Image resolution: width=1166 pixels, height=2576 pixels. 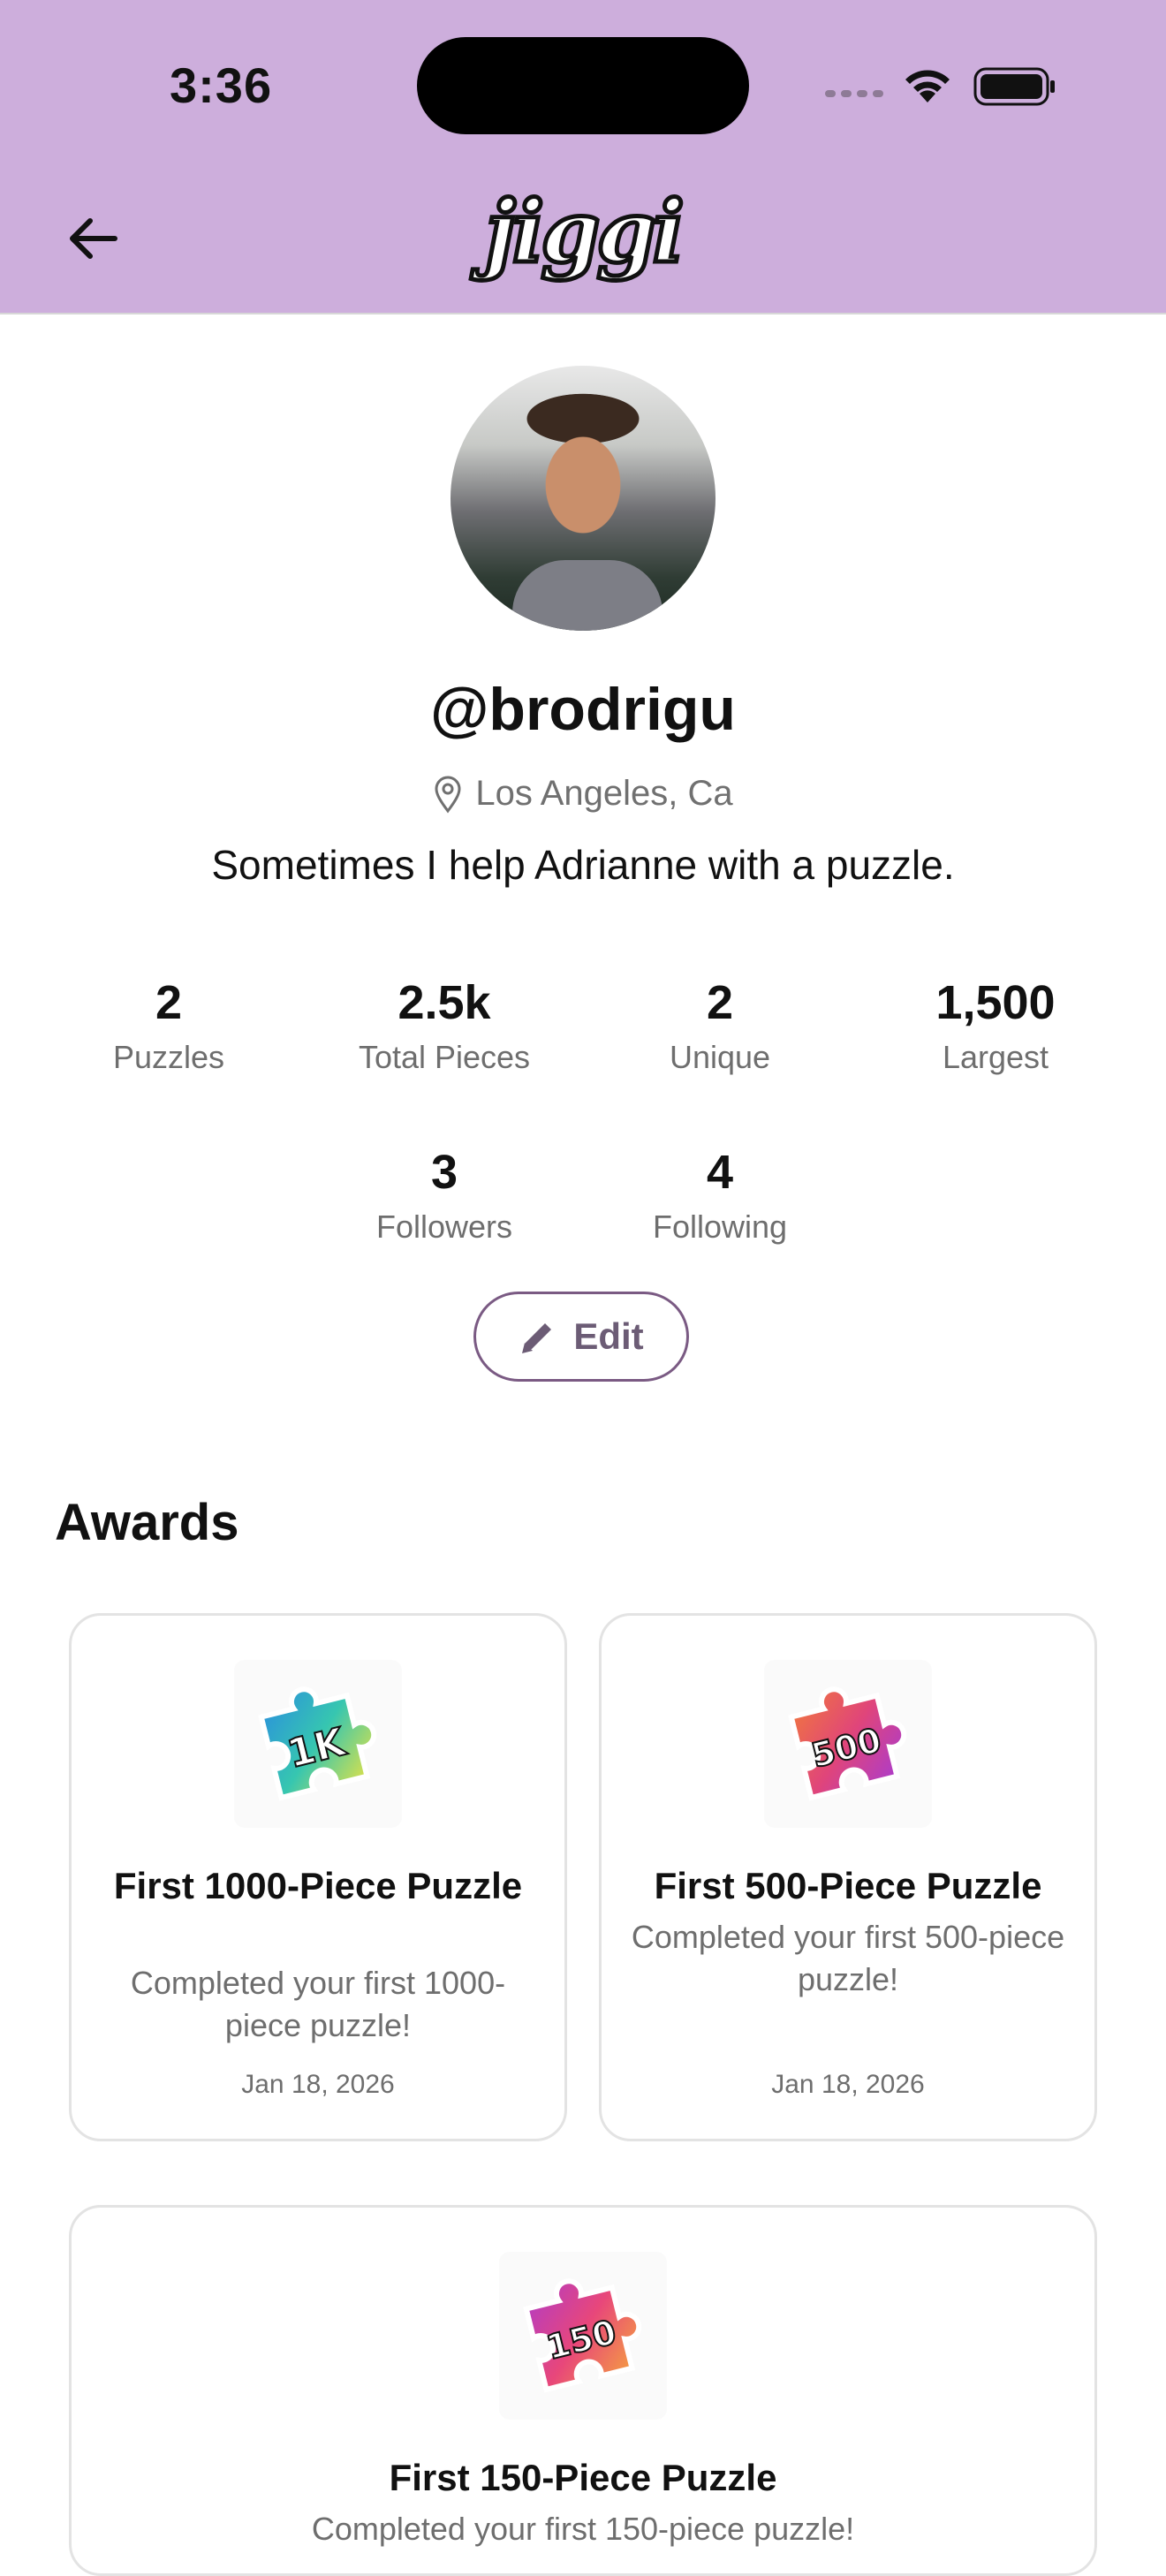 I want to click on puzzle-piece-icon: 500, so click(x=847, y=1743).